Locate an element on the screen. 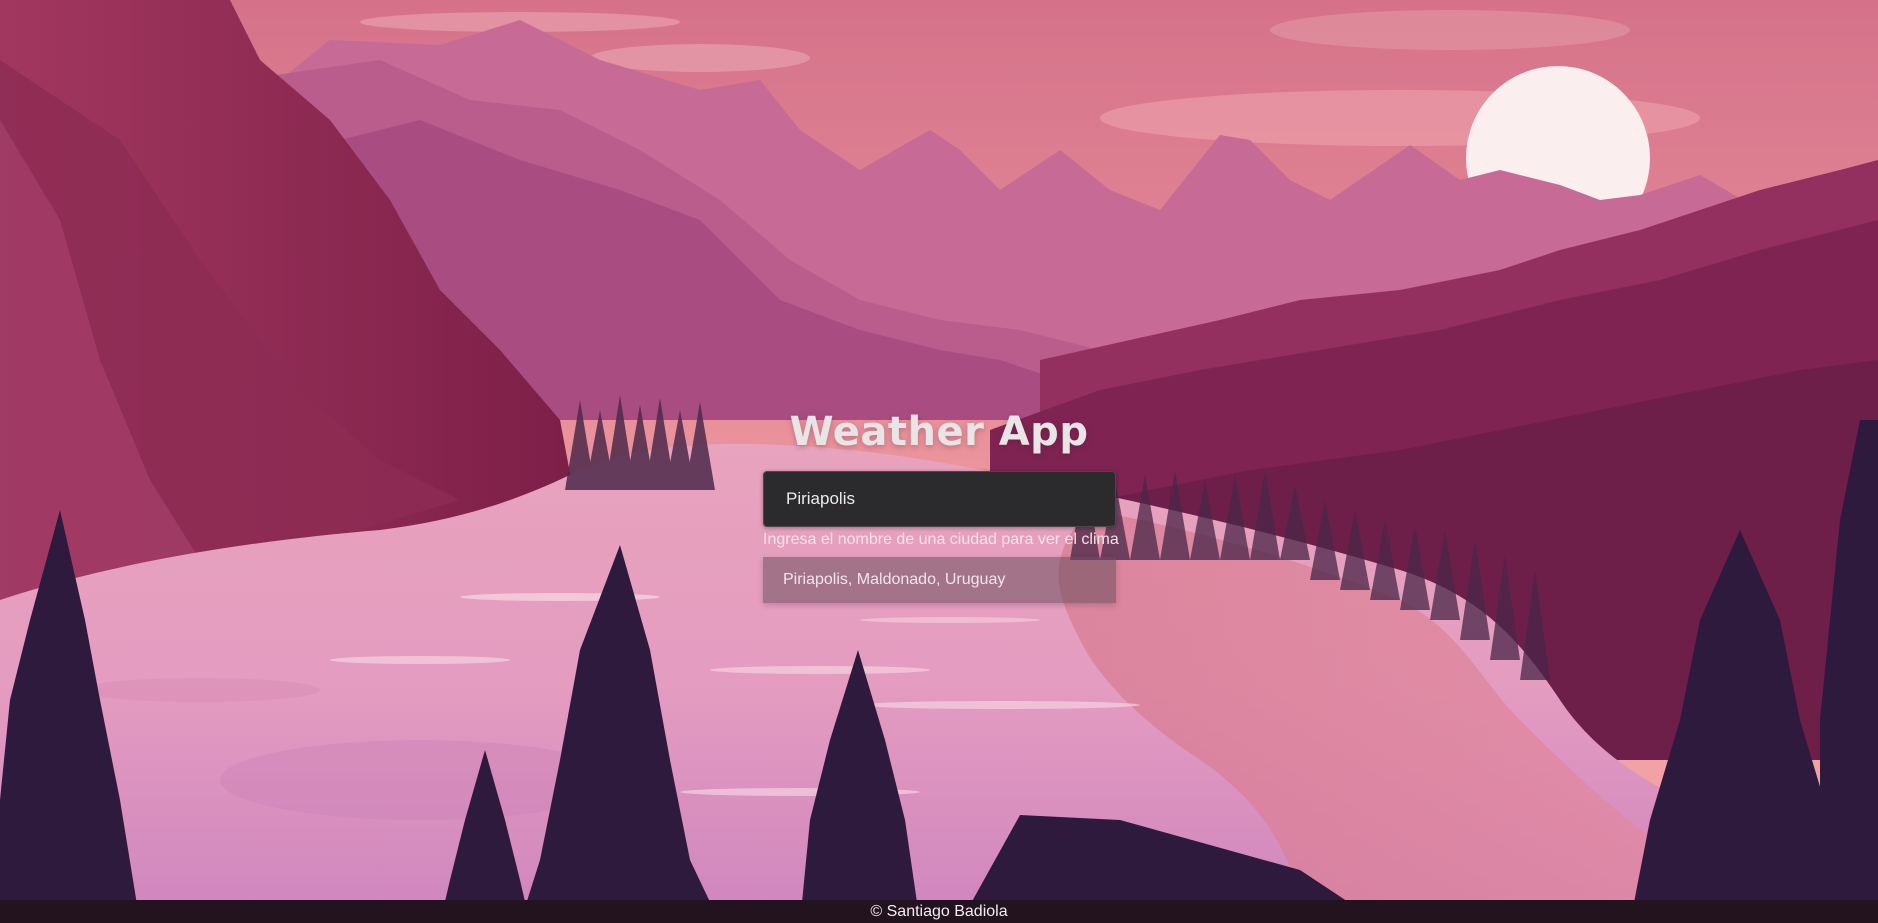  suggestion-item: Piriapolis, Maldonado, Uruguay is located at coordinates (939, 580).